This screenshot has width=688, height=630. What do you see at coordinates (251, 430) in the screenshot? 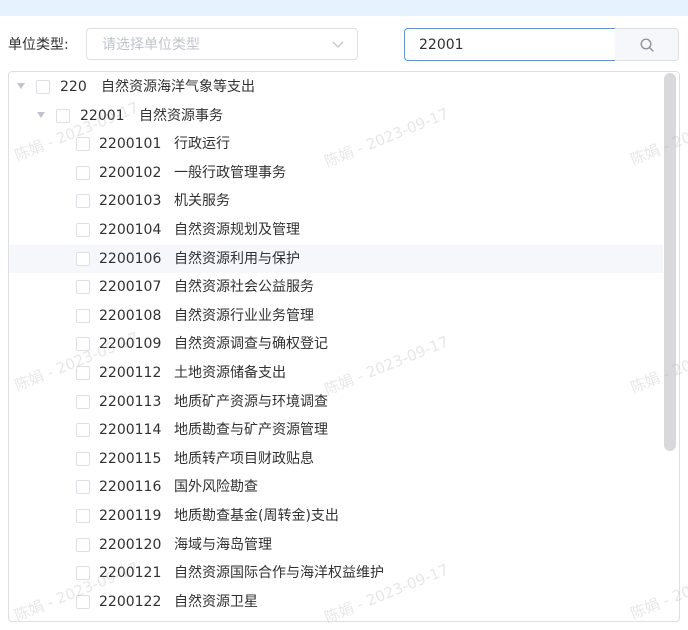
I see `tree-node-label: 地质勘查与矿产资源管理` at bounding box center [251, 430].